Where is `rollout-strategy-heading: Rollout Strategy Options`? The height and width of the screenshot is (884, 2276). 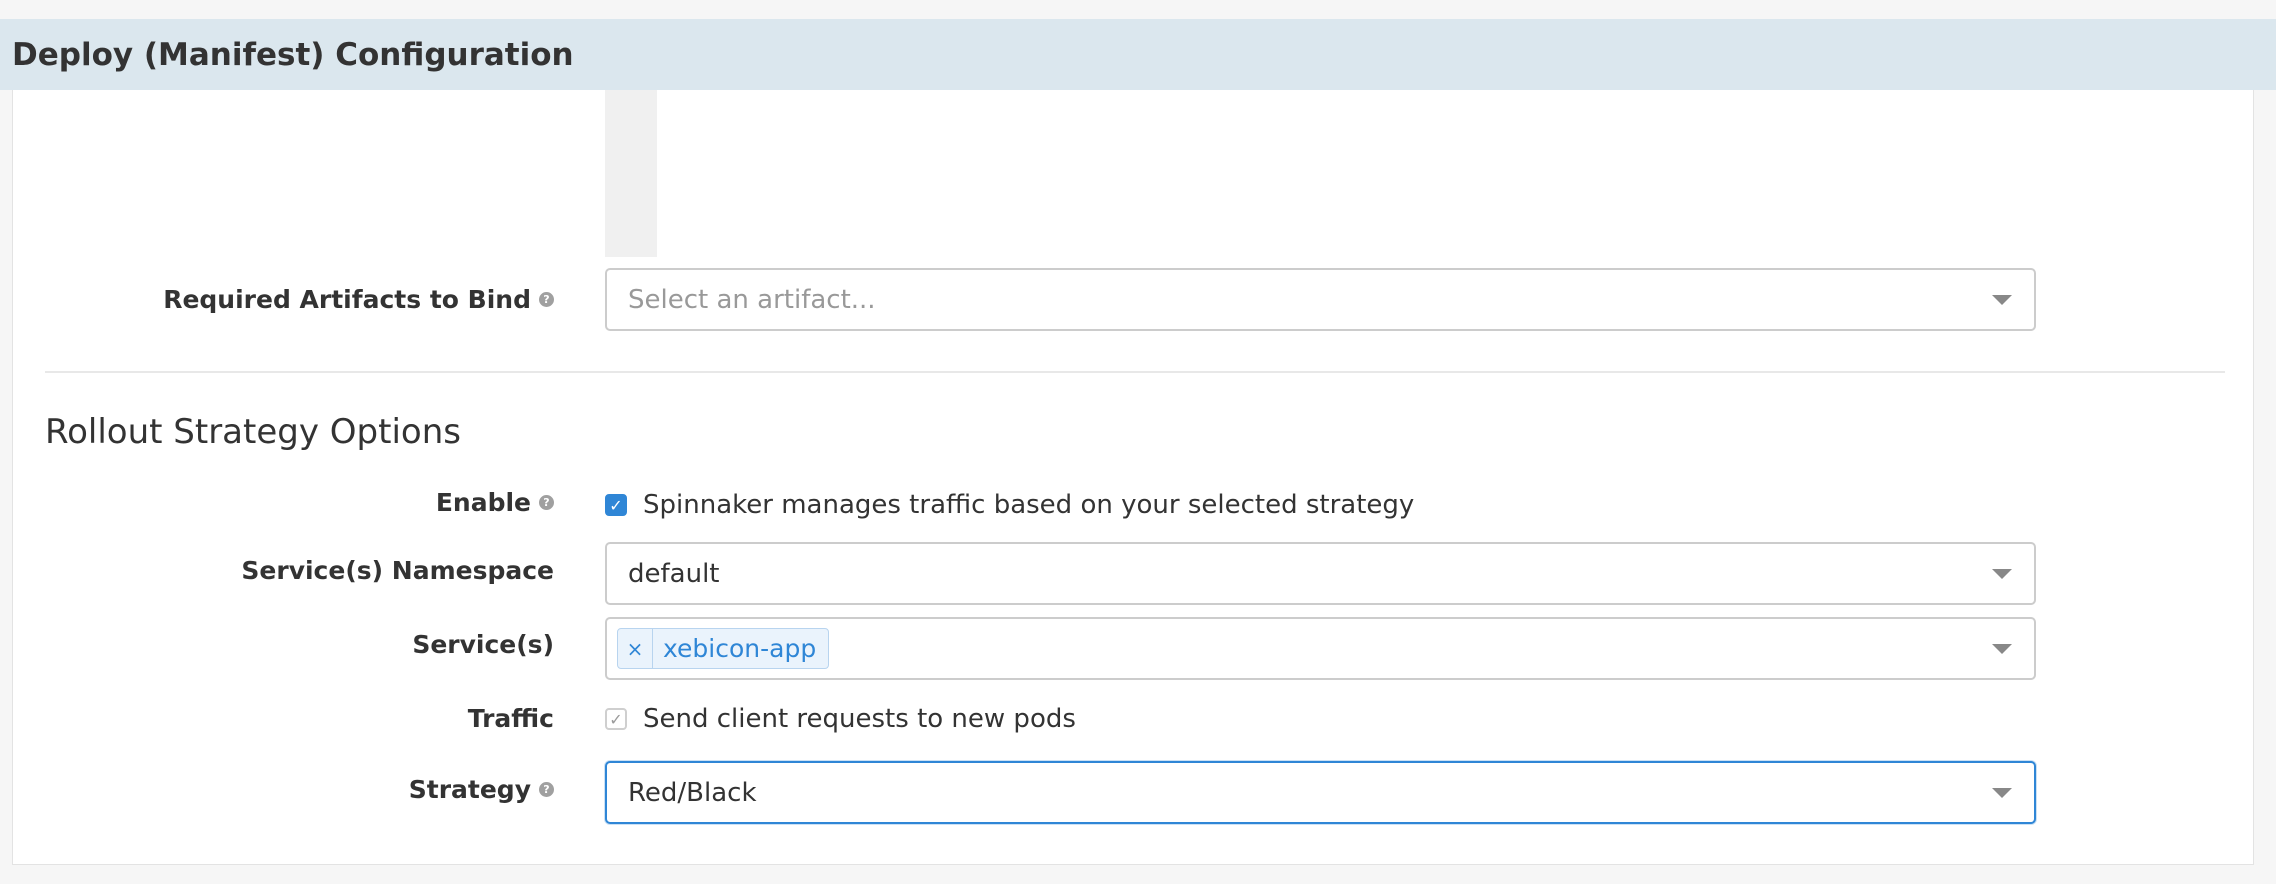 rollout-strategy-heading: Rollout Strategy Options is located at coordinates (253, 432).